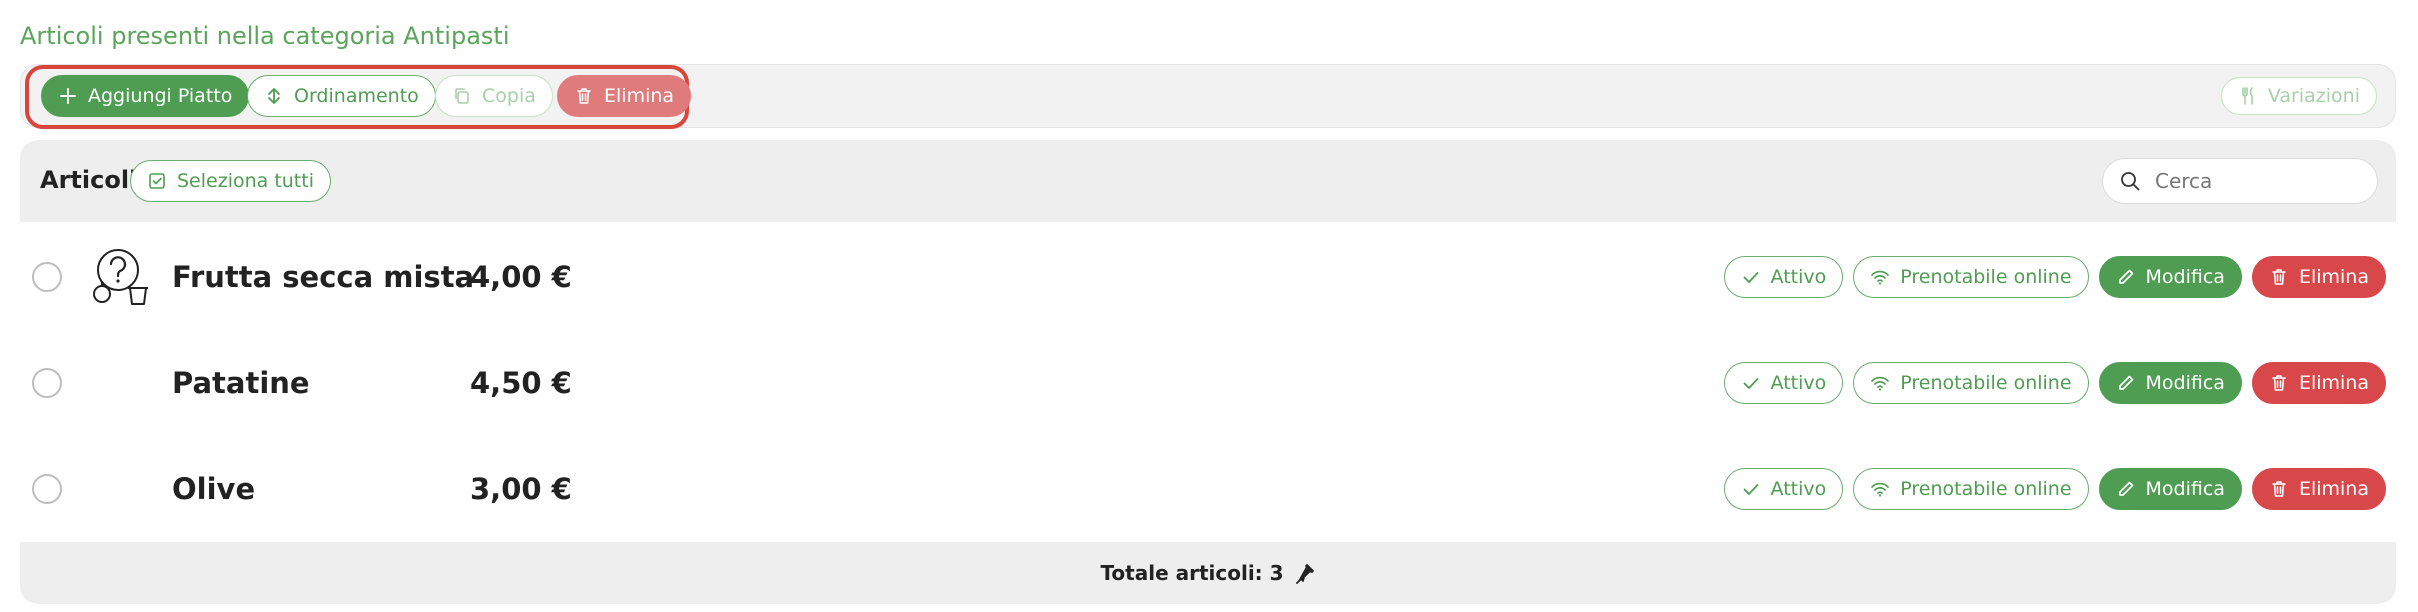 The width and height of the screenshot is (2418, 612). What do you see at coordinates (120, 277) in the screenshot?
I see `image-placeholder-icon` at bounding box center [120, 277].